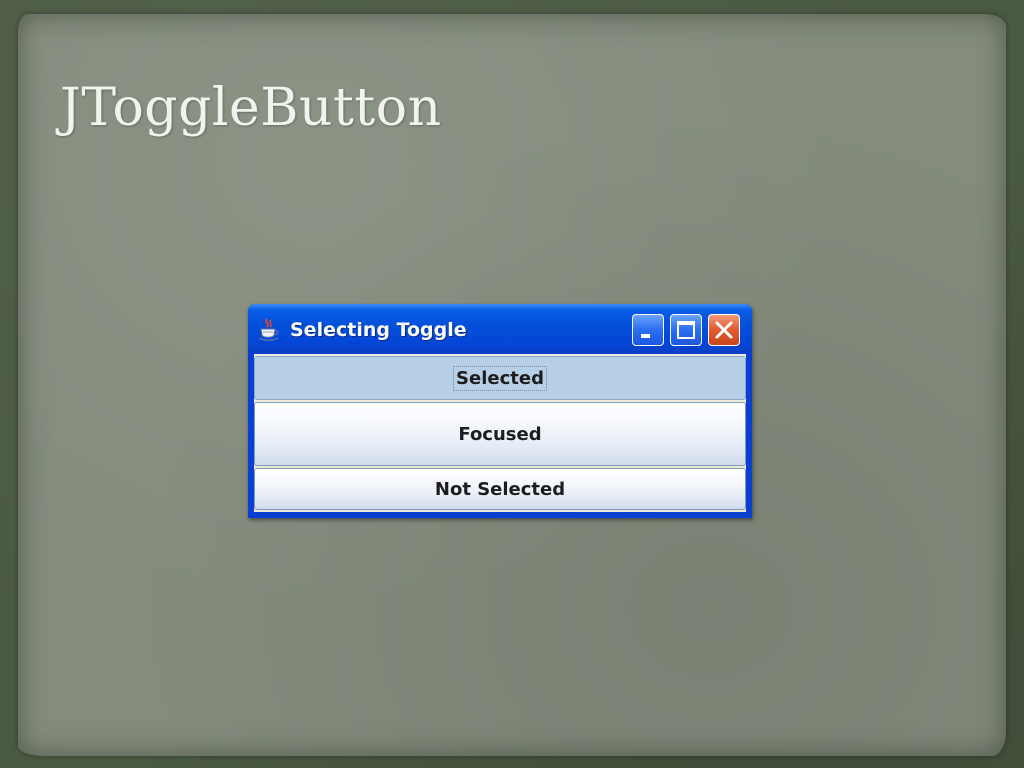 This screenshot has height=768, width=1024. What do you see at coordinates (648, 330) in the screenshot?
I see `minimize-button` at bounding box center [648, 330].